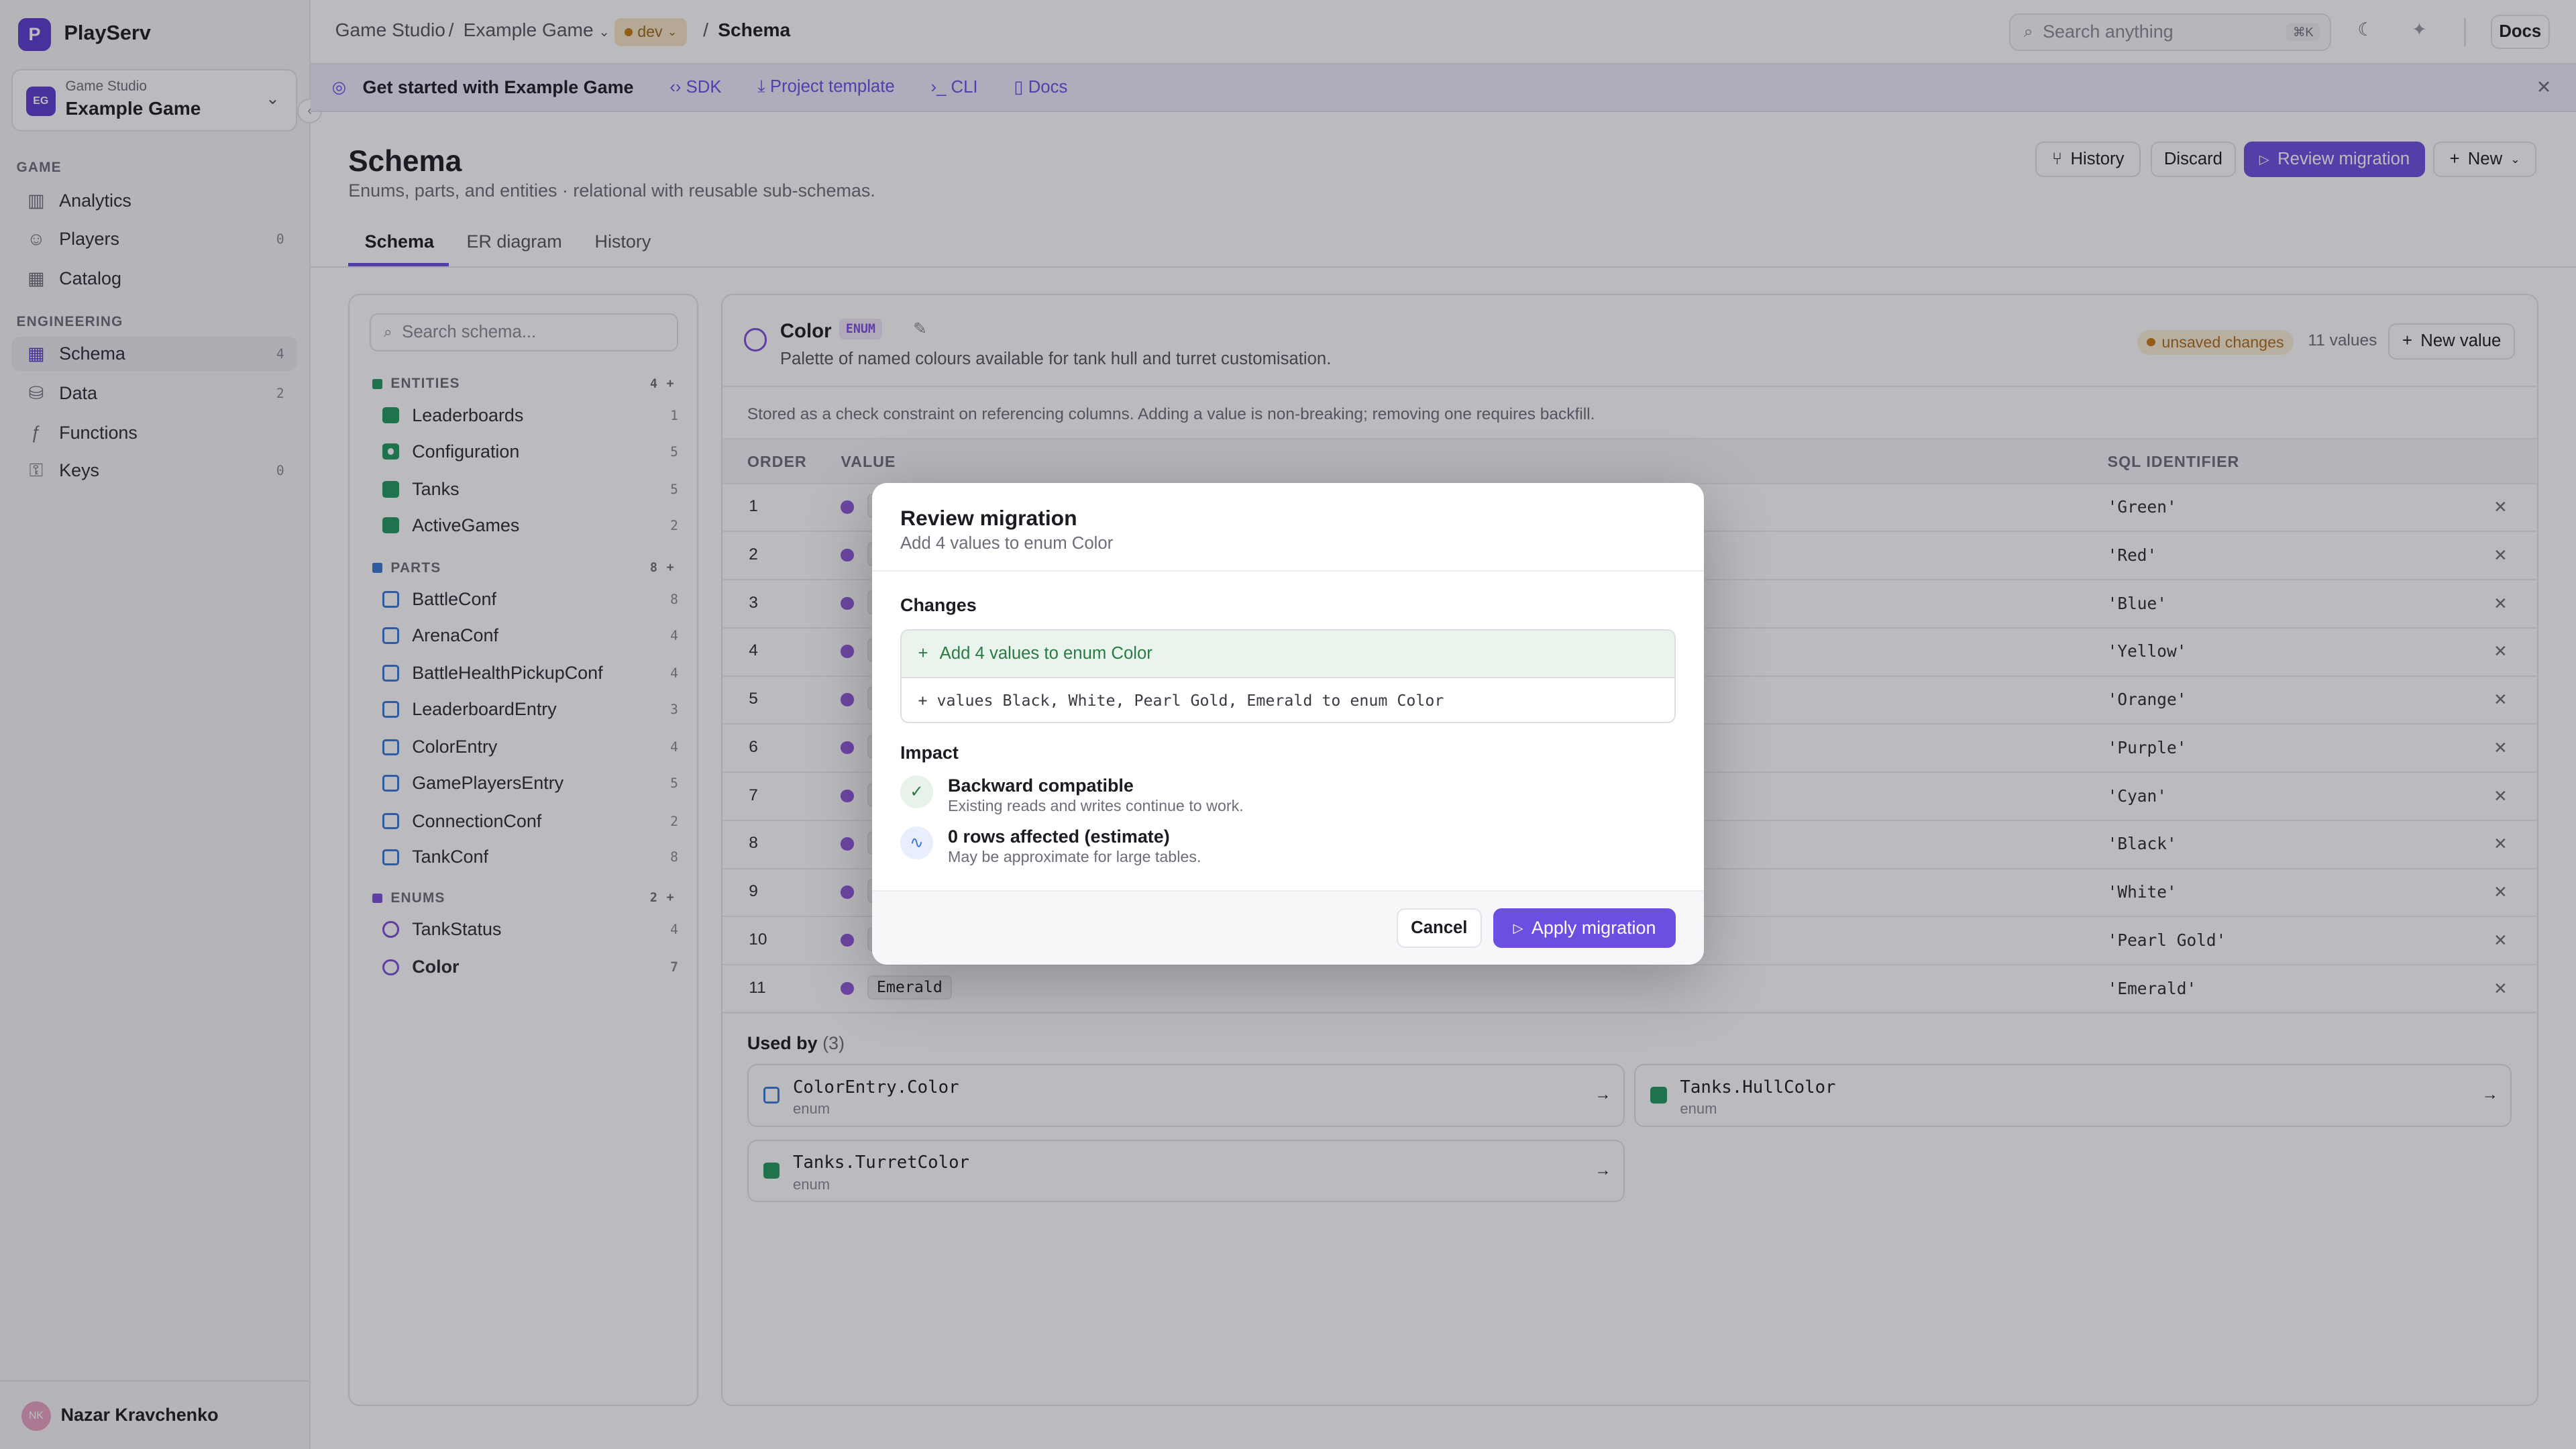 This screenshot has width=2576, height=1449. Describe the element at coordinates (1288, 654) in the screenshot. I see `change-summary: + Add 4 values to enum Color` at that location.